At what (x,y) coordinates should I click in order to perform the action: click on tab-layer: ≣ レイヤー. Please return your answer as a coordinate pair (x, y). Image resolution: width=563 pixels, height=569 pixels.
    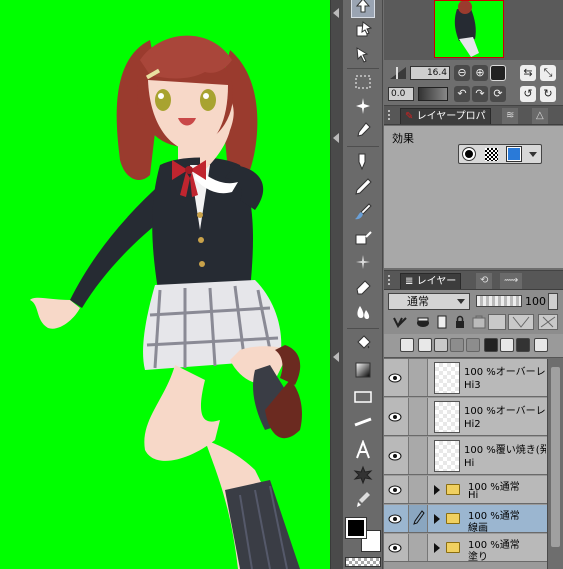
    Looking at the image, I should click on (431, 281).